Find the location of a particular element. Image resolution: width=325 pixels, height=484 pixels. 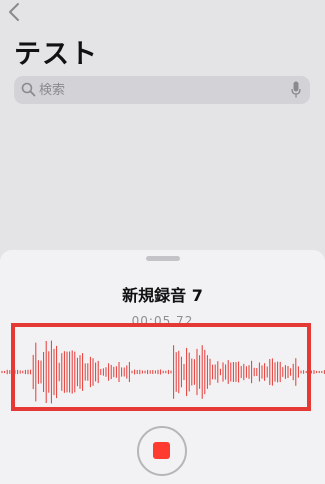

stop-recording-button is located at coordinates (162, 451).